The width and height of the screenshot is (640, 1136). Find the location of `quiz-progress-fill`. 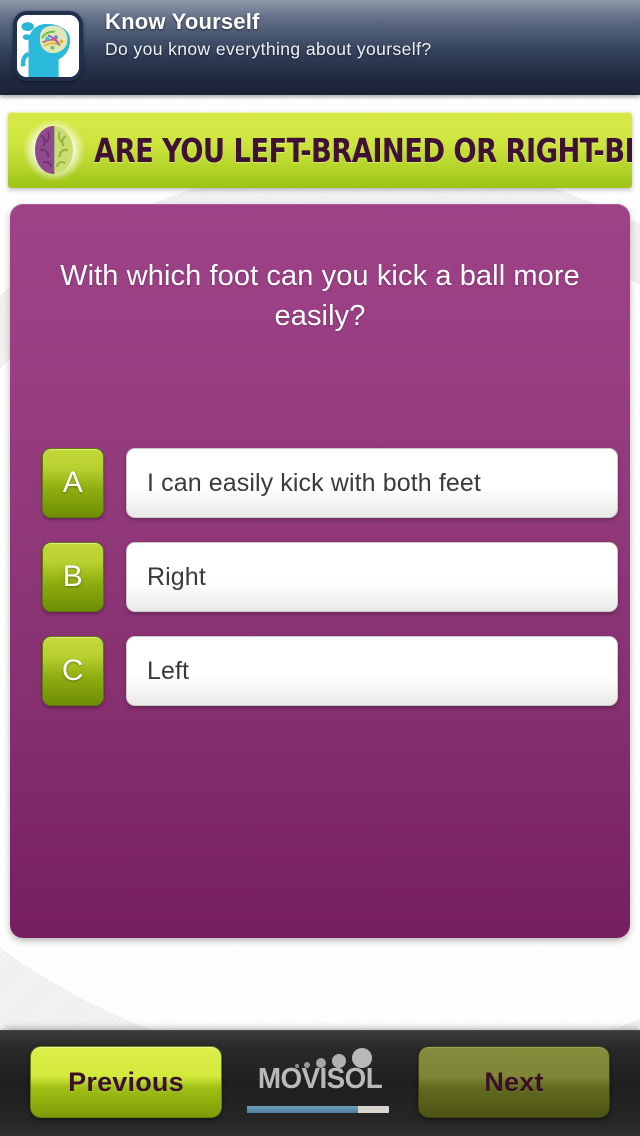

quiz-progress-fill is located at coordinates (302, 1109).